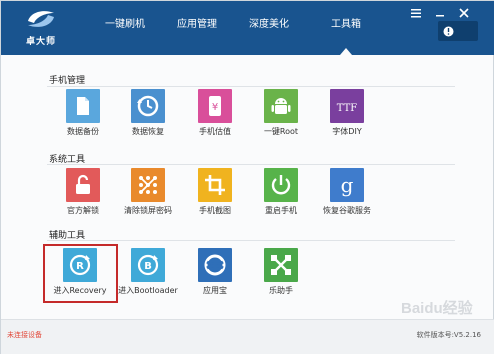 This screenshot has height=354, width=494. What do you see at coordinates (67, 81) in the screenshot?
I see `section-title-phone-manage: 手机管理` at bounding box center [67, 81].